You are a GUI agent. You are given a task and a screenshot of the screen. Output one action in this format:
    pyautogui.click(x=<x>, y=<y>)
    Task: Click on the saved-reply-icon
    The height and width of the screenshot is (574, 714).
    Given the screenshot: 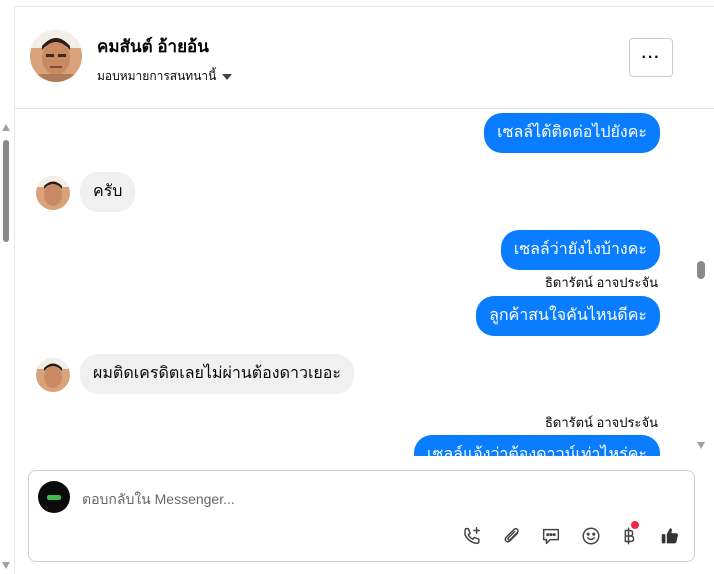 What is the action you would take?
    pyautogui.click(x=551, y=536)
    